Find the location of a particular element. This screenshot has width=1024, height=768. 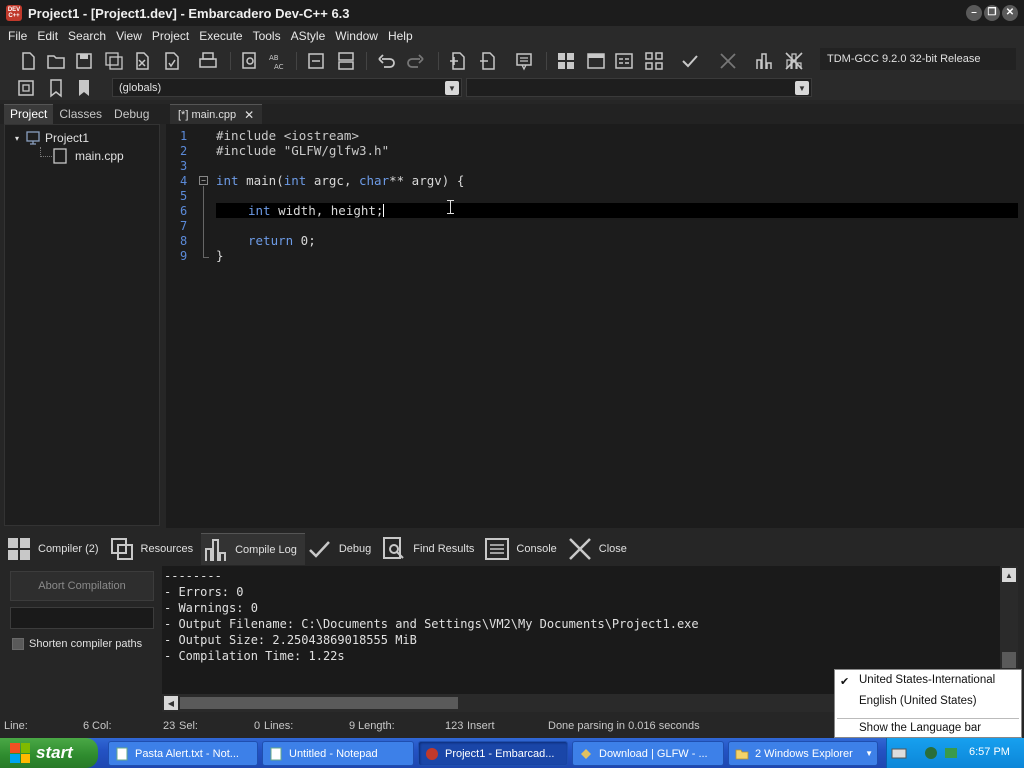

tab-compiler: Compiler (2) is located at coordinates (55, 549).